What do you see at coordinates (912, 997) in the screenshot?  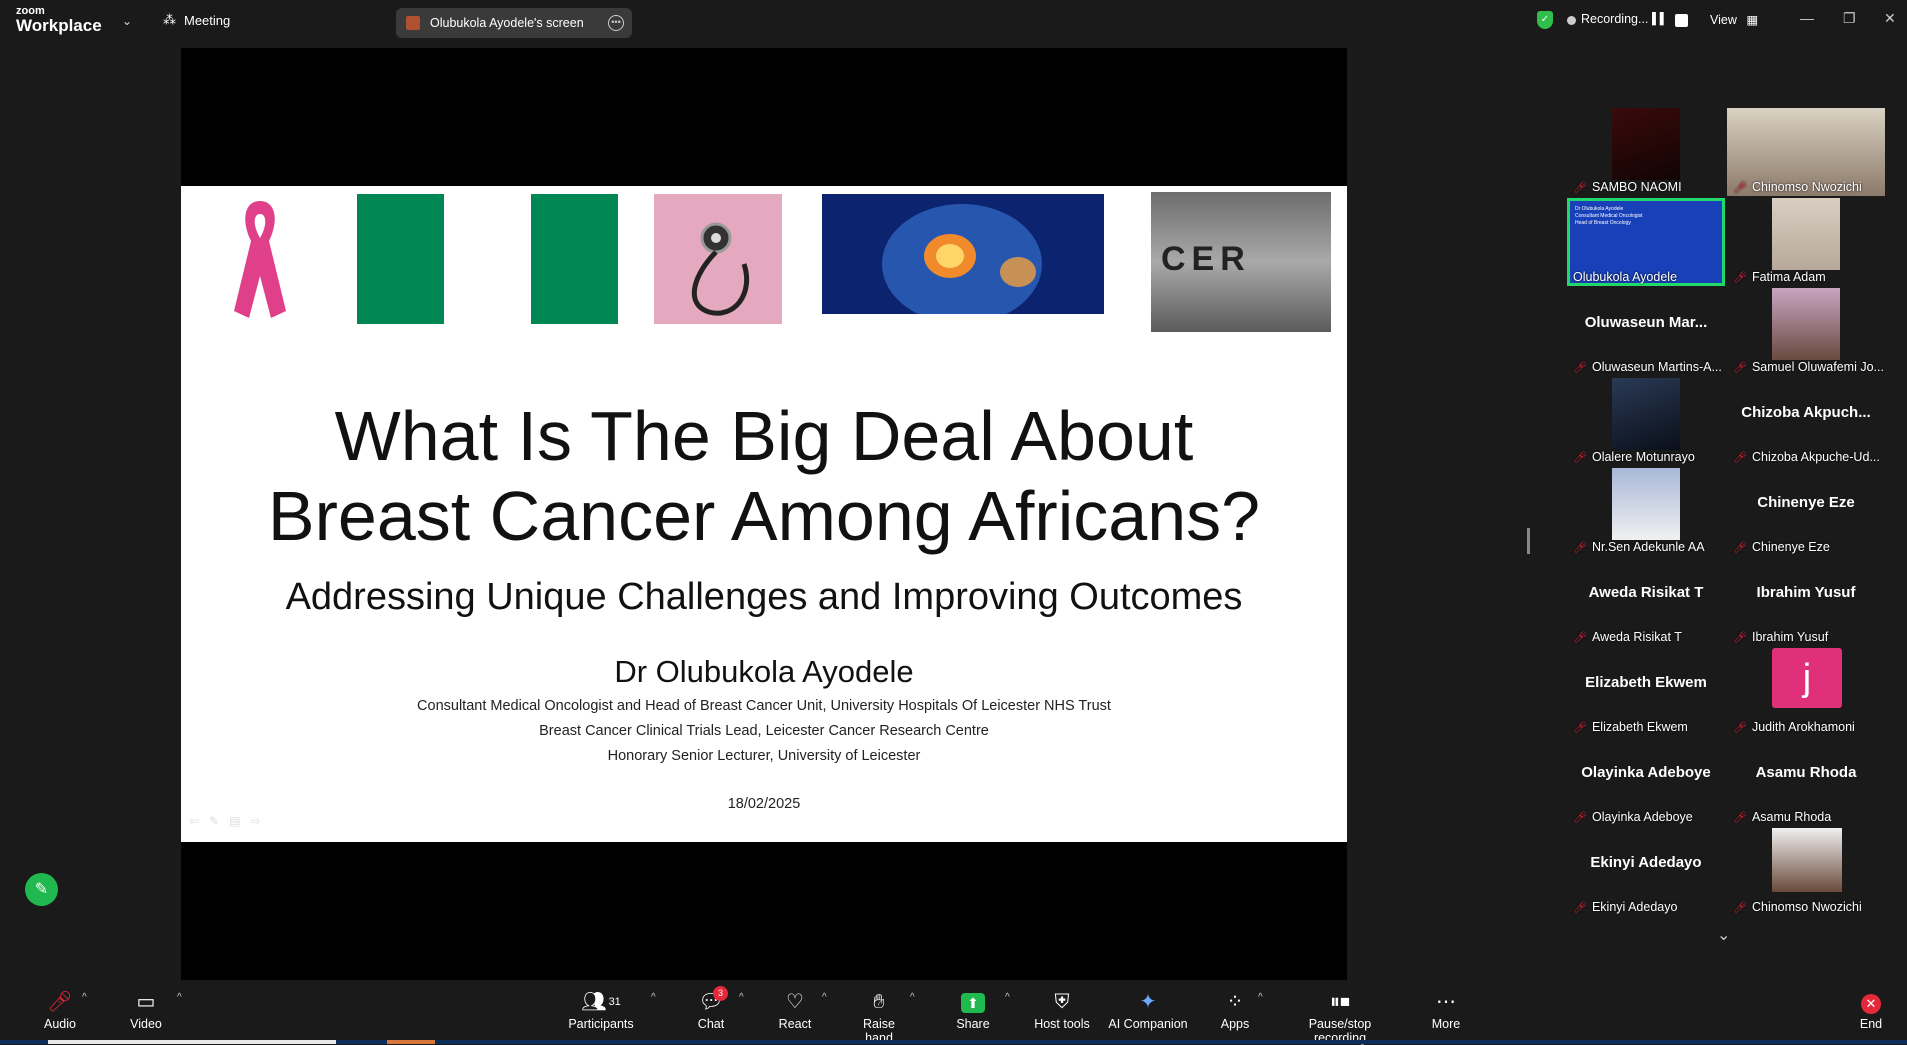 I see `raise-hand-caret-icon: ^` at bounding box center [912, 997].